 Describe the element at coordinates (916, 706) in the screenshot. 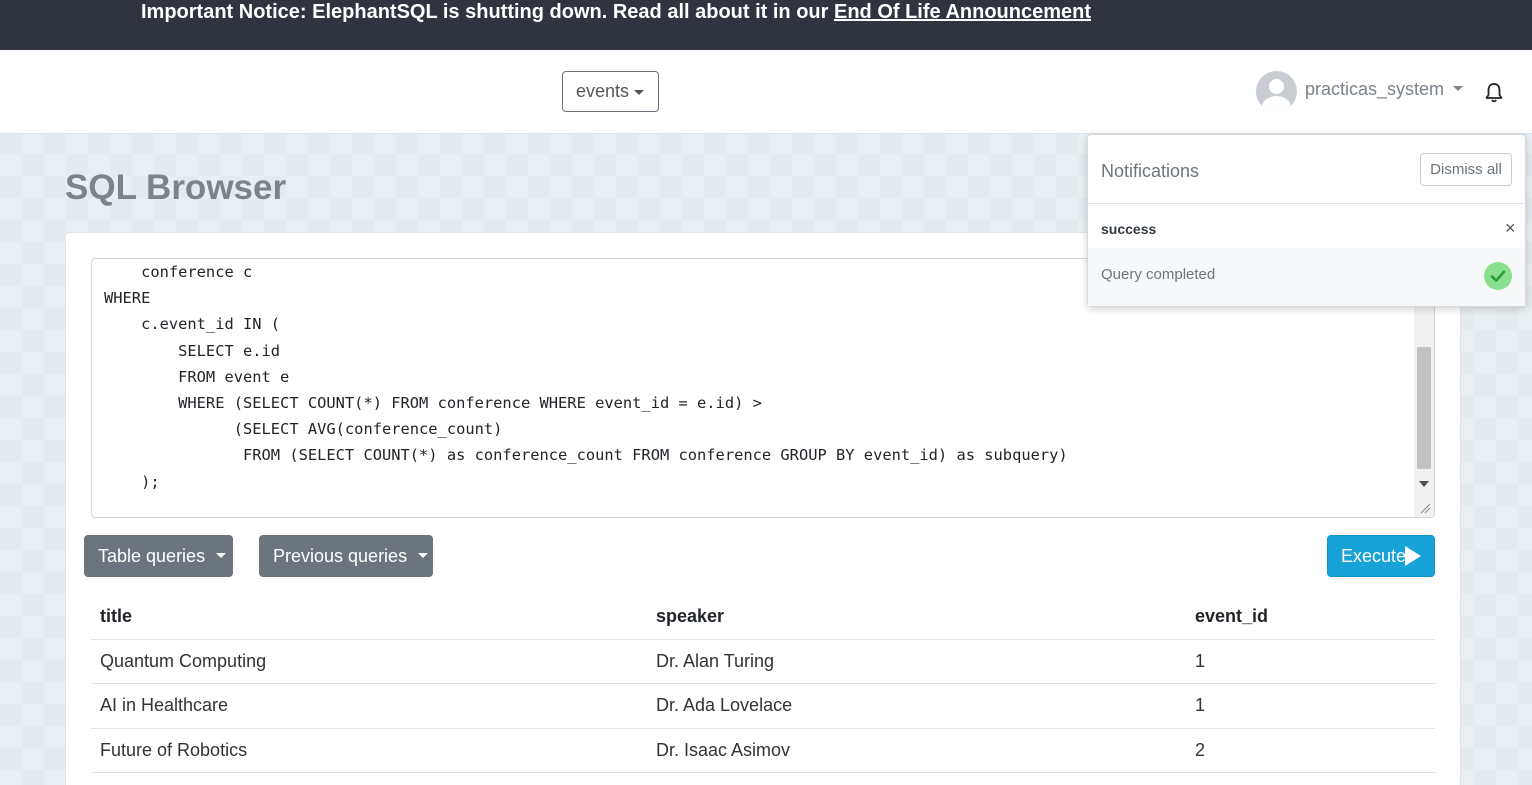

I see `cell-speaker: Dr. Ada Lovelace` at that location.